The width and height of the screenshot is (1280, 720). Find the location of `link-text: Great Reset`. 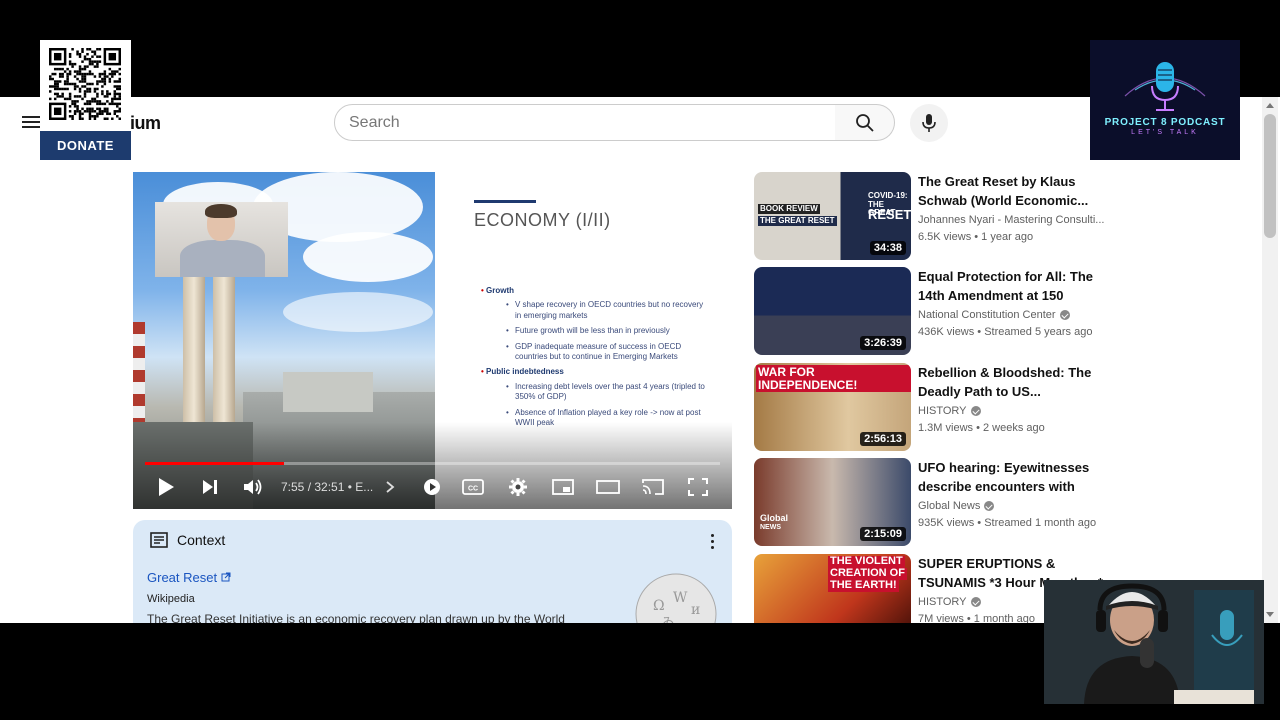

link-text: Great Reset is located at coordinates (182, 577).